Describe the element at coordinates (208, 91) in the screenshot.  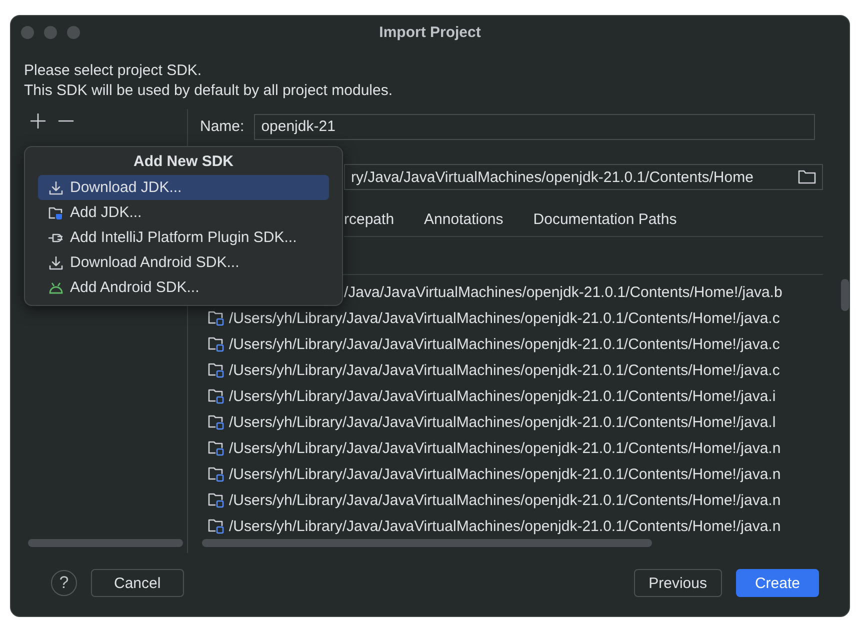
I see `instruction-text: This SDK will be used by default by all project modules.` at that location.